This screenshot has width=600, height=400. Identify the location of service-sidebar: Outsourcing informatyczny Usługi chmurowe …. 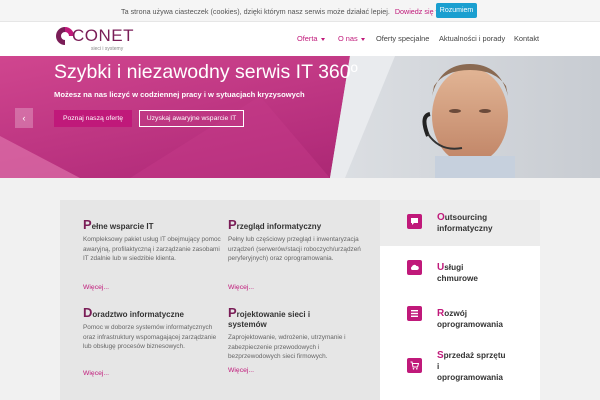
(460, 300).